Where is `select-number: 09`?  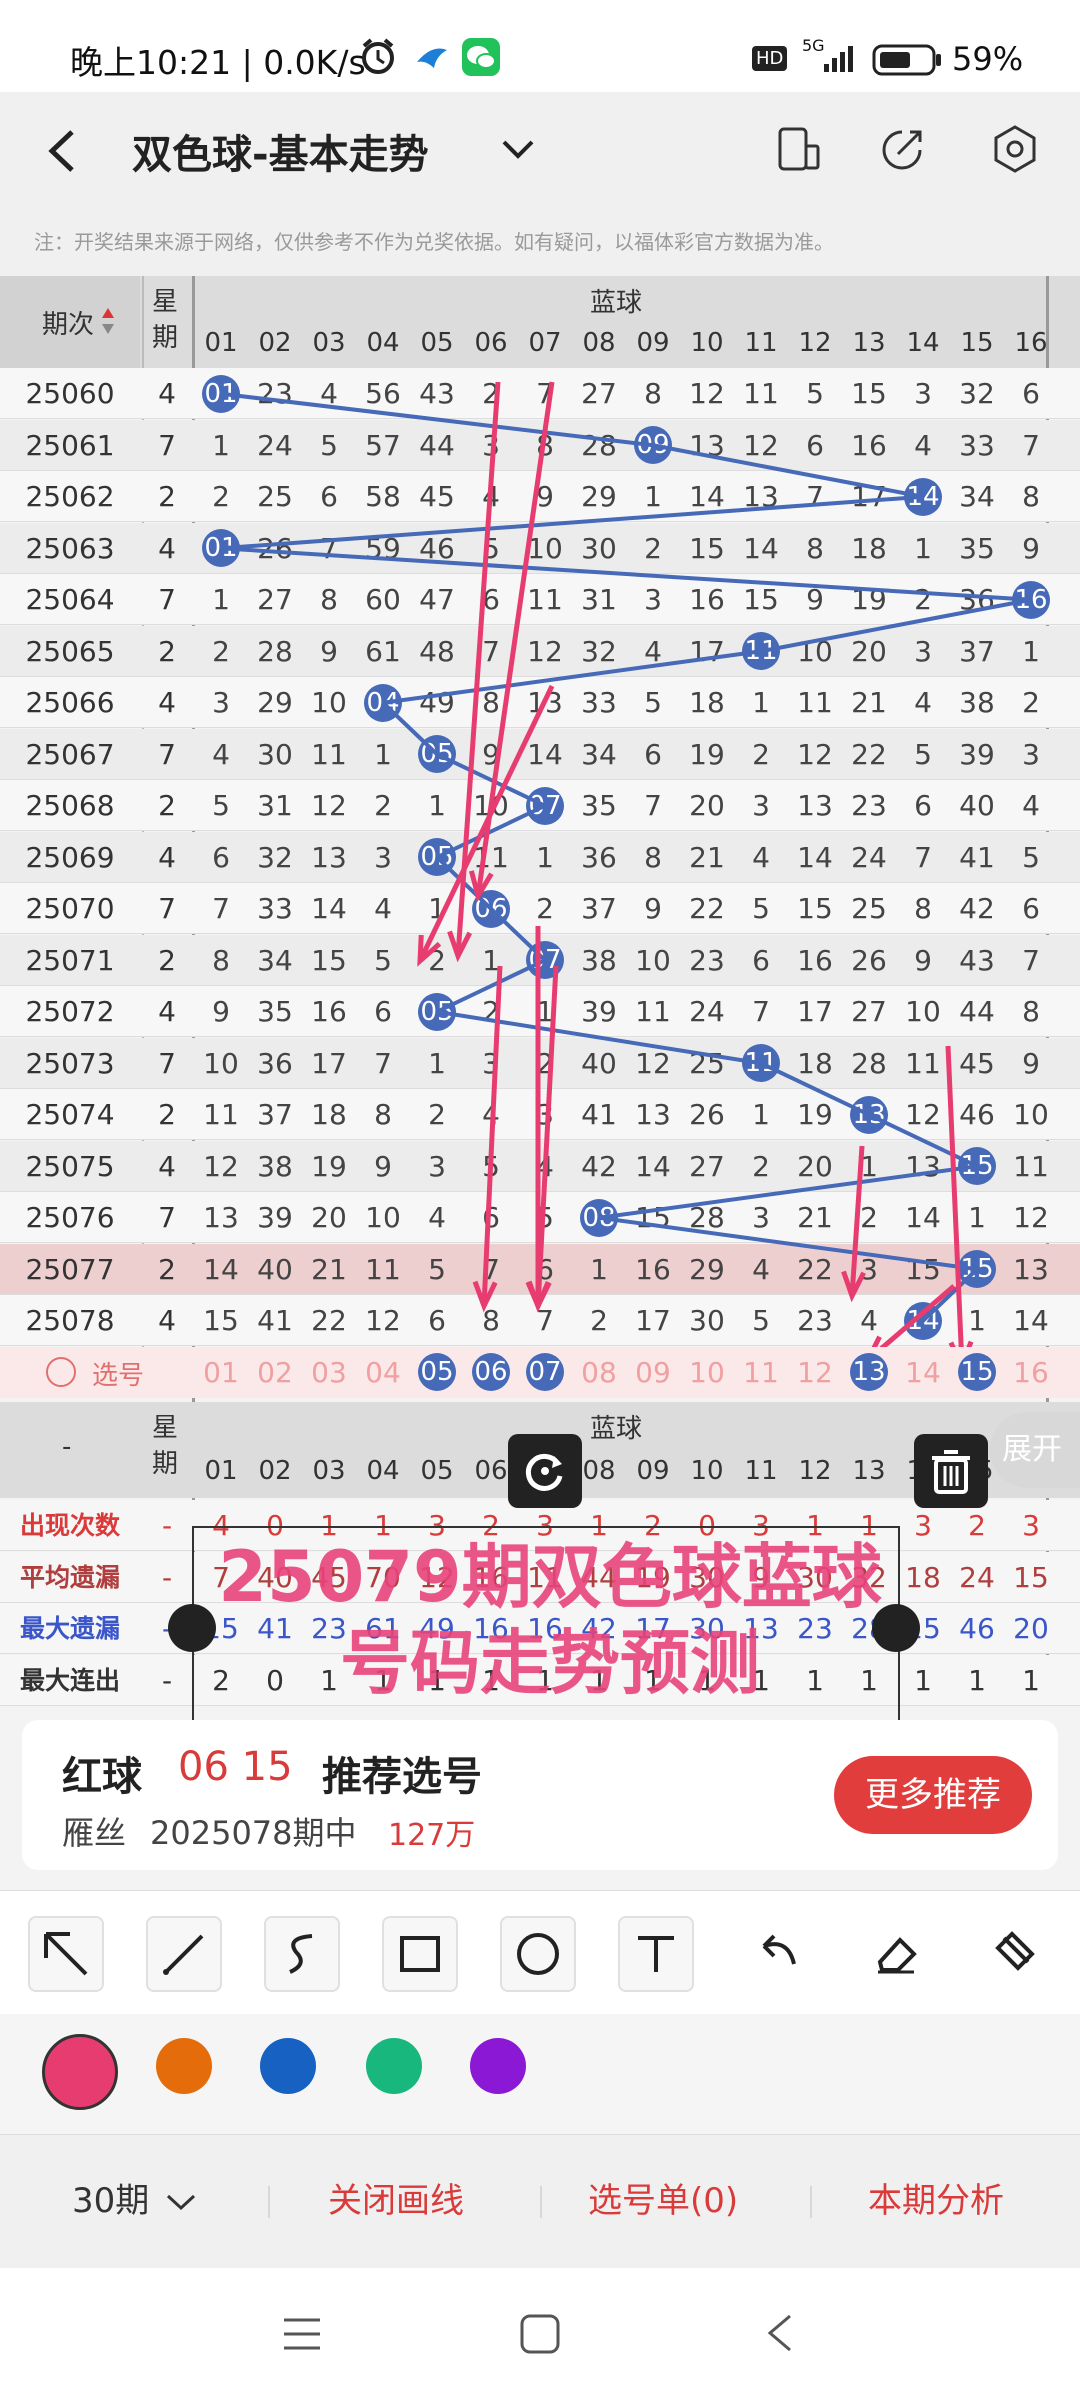
select-number: 09 is located at coordinates (653, 1372).